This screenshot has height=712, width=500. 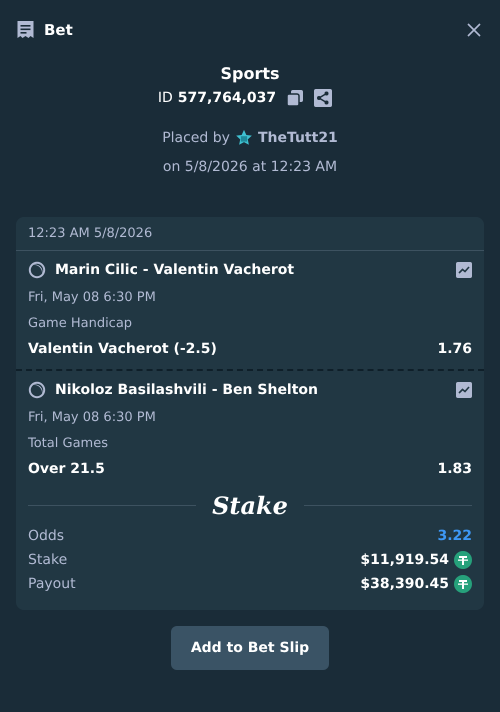 What do you see at coordinates (66, 469) in the screenshot?
I see `selection-name: Over 21.5` at bounding box center [66, 469].